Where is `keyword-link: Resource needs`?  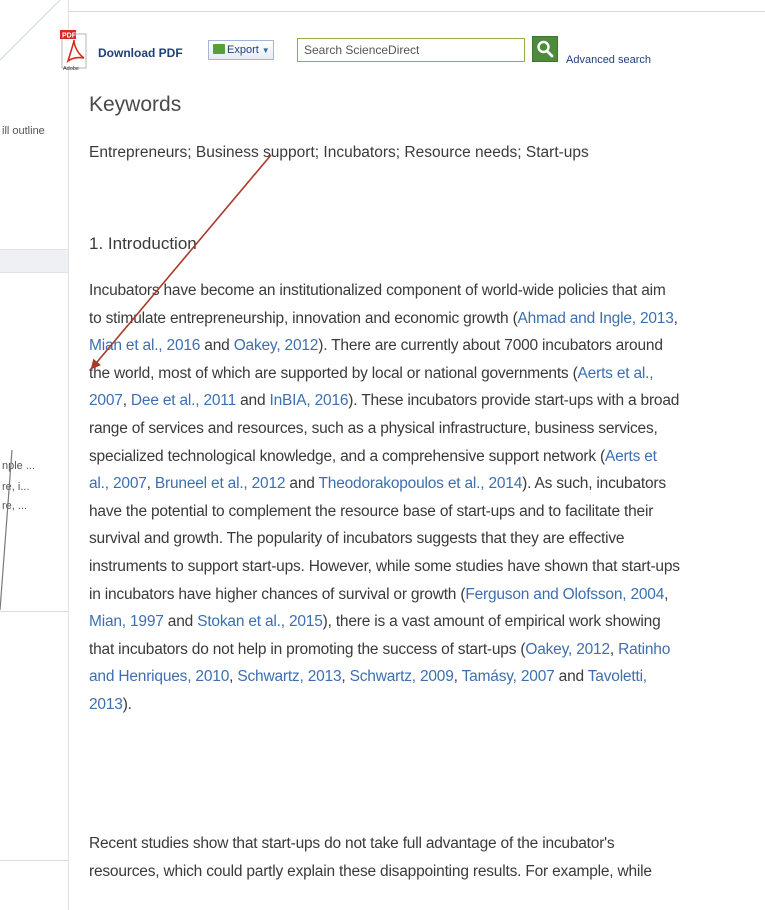
keyword-link: Resource needs is located at coordinates (460, 152).